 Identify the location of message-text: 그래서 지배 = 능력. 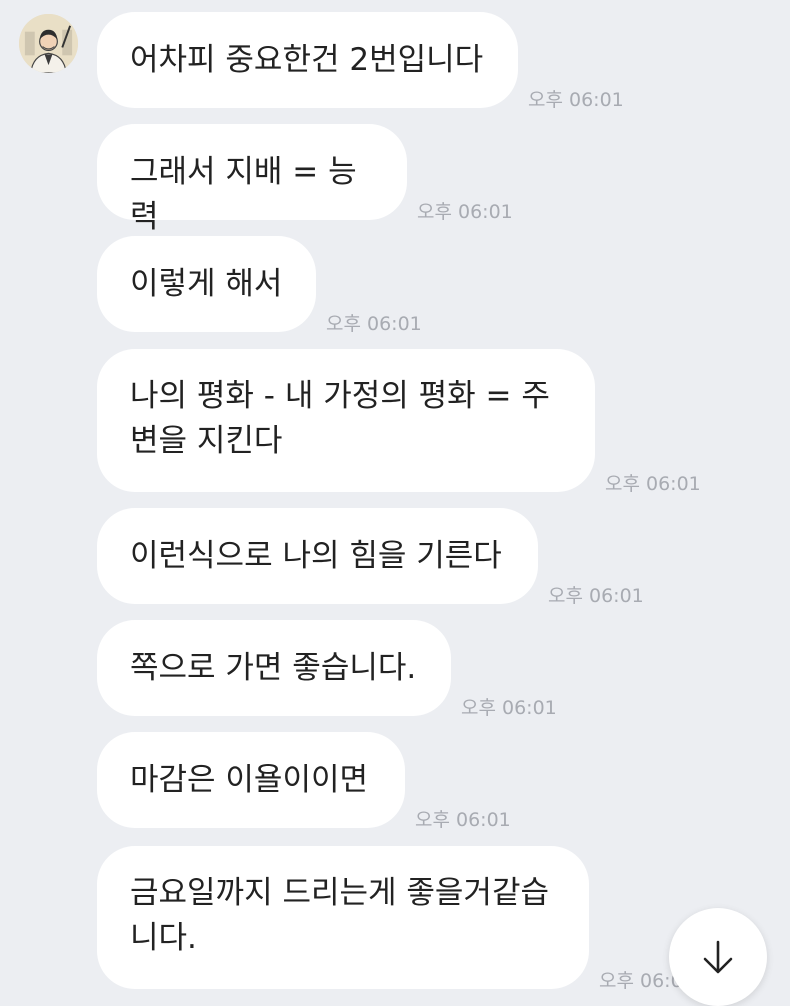
(243, 194).